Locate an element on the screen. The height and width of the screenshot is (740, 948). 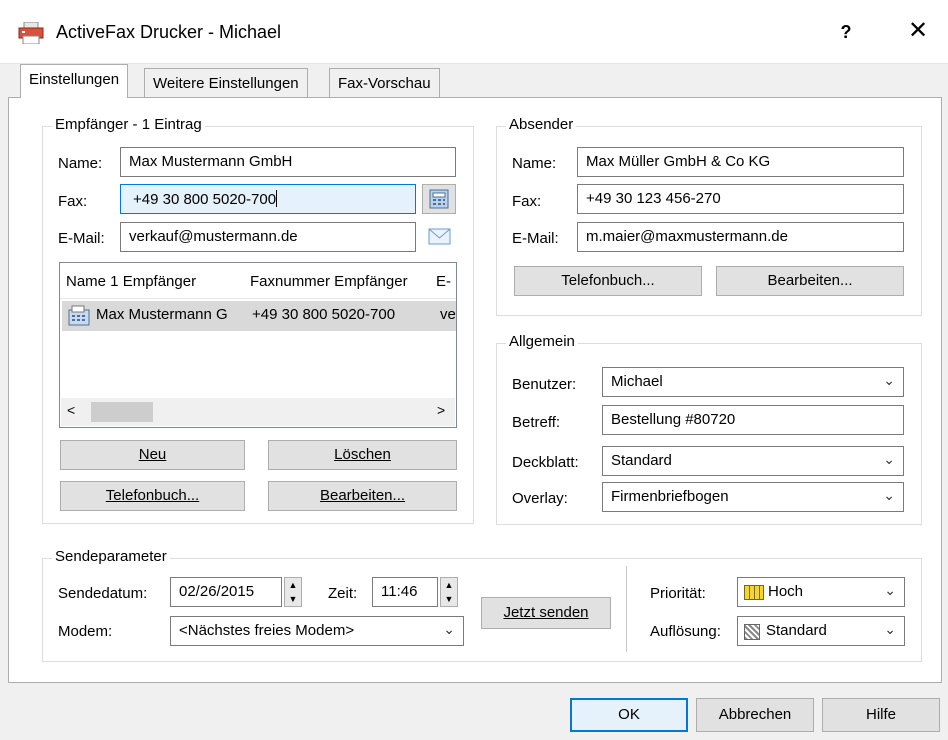
recipient-fax-input: +49 30 800 5020-700 is located at coordinates (268, 199).